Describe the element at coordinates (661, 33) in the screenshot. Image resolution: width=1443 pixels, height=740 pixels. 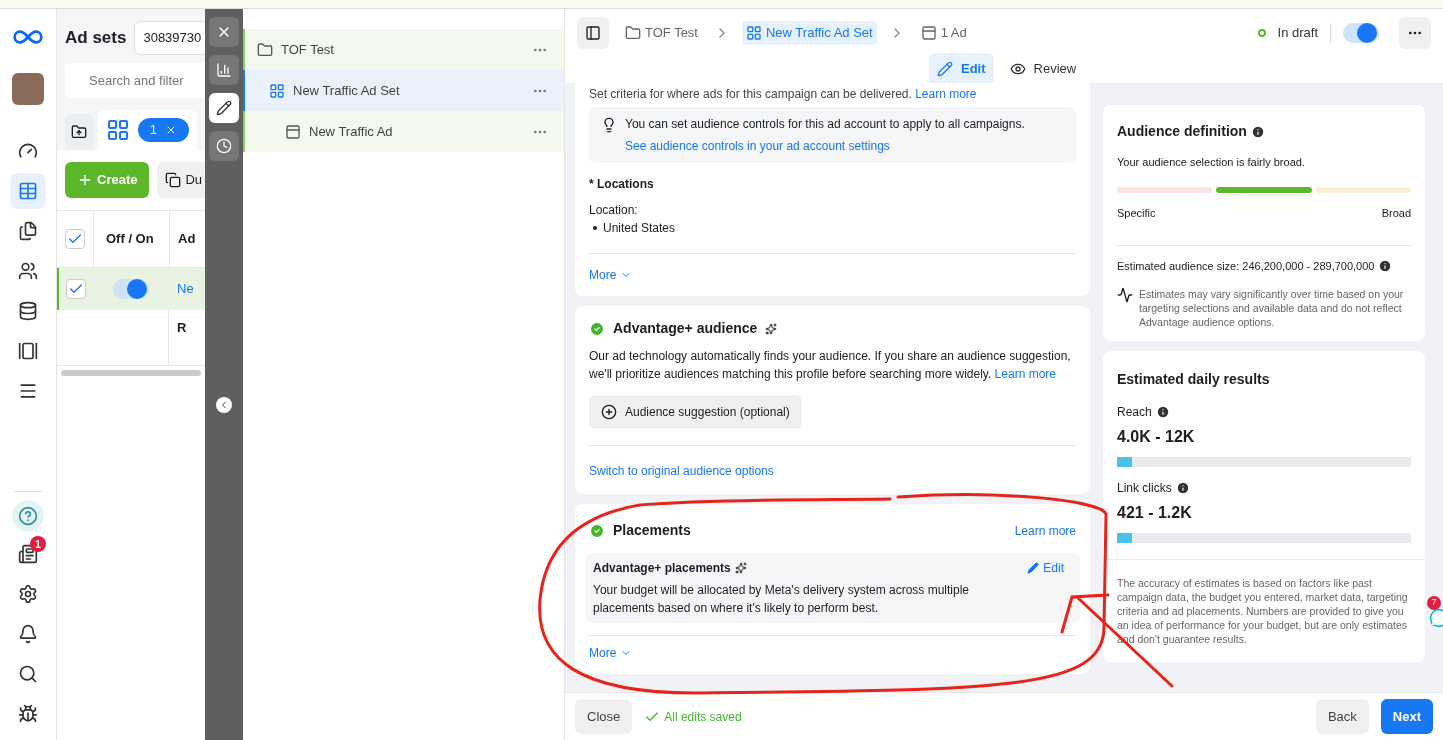
I see `breadcrumb-item: TOF Test` at that location.